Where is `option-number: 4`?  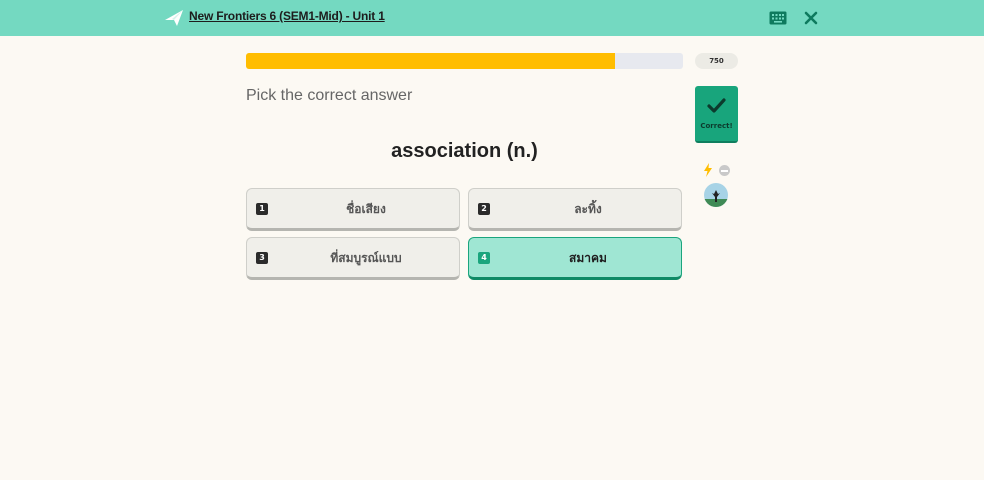
option-number: 4 is located at coordinates (484, 258).